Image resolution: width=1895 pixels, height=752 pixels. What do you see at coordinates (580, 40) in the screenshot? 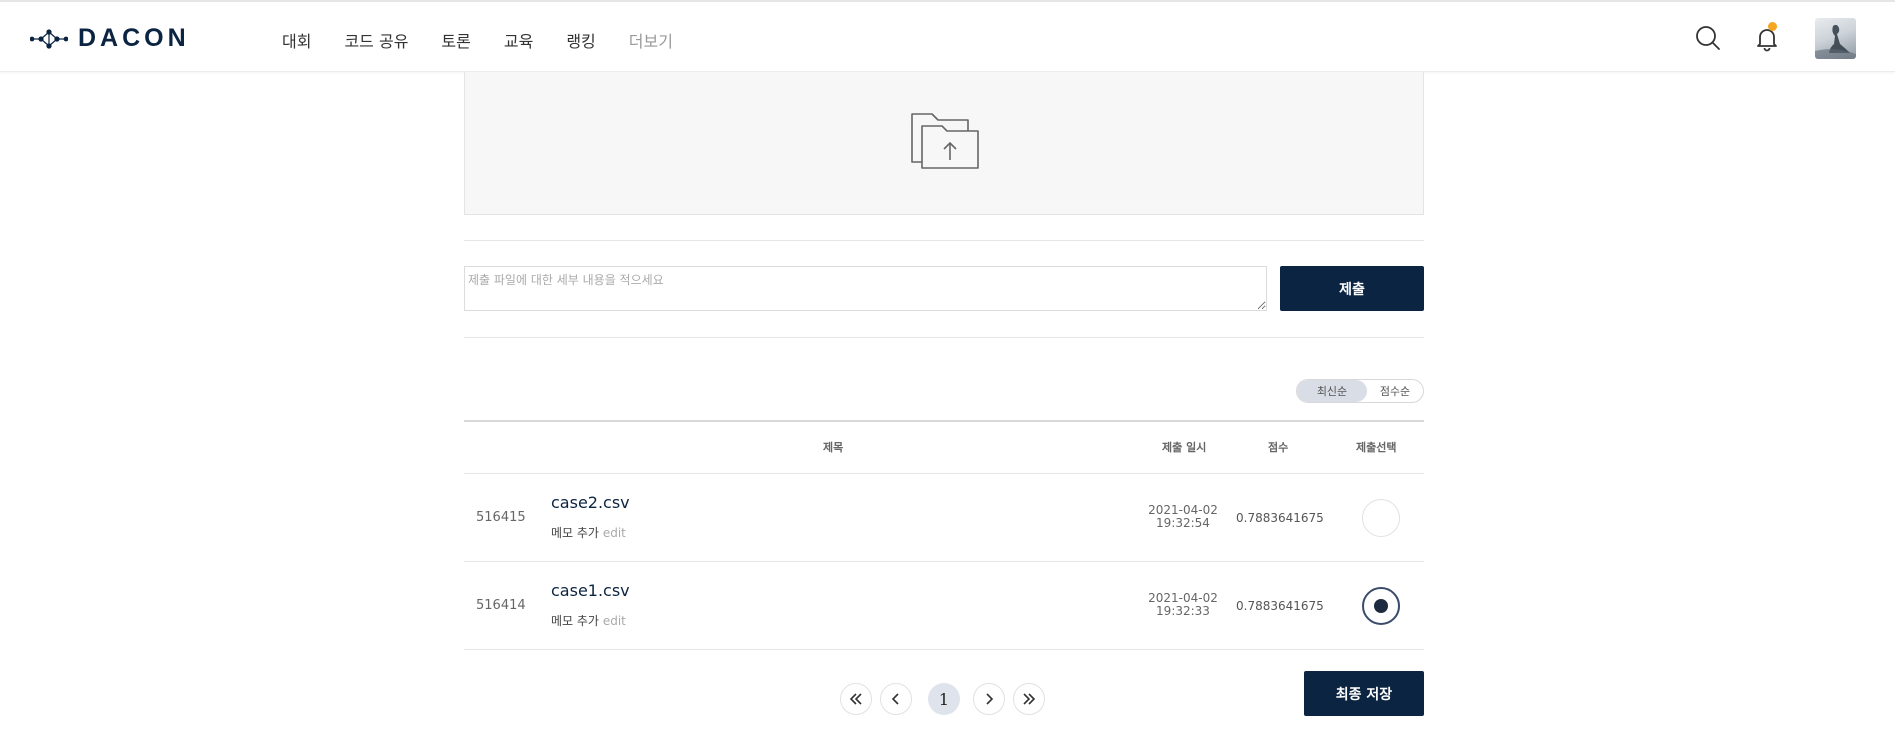
I see `nav-ranking: 랭킹` at bounding box center [580, 40].